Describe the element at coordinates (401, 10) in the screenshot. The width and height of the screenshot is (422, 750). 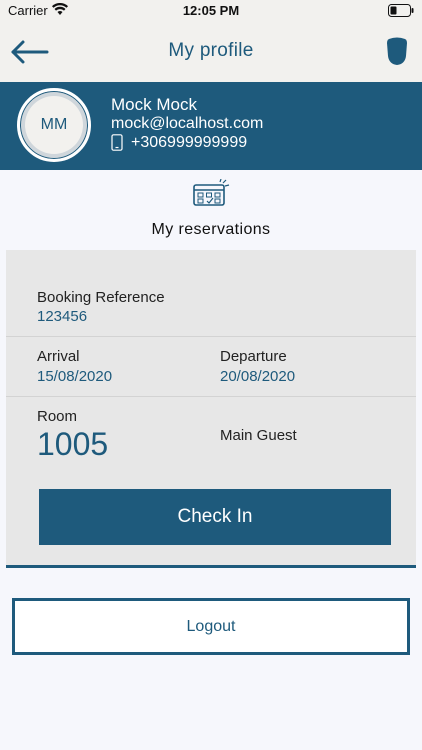
I see `battery-icon` at that location.